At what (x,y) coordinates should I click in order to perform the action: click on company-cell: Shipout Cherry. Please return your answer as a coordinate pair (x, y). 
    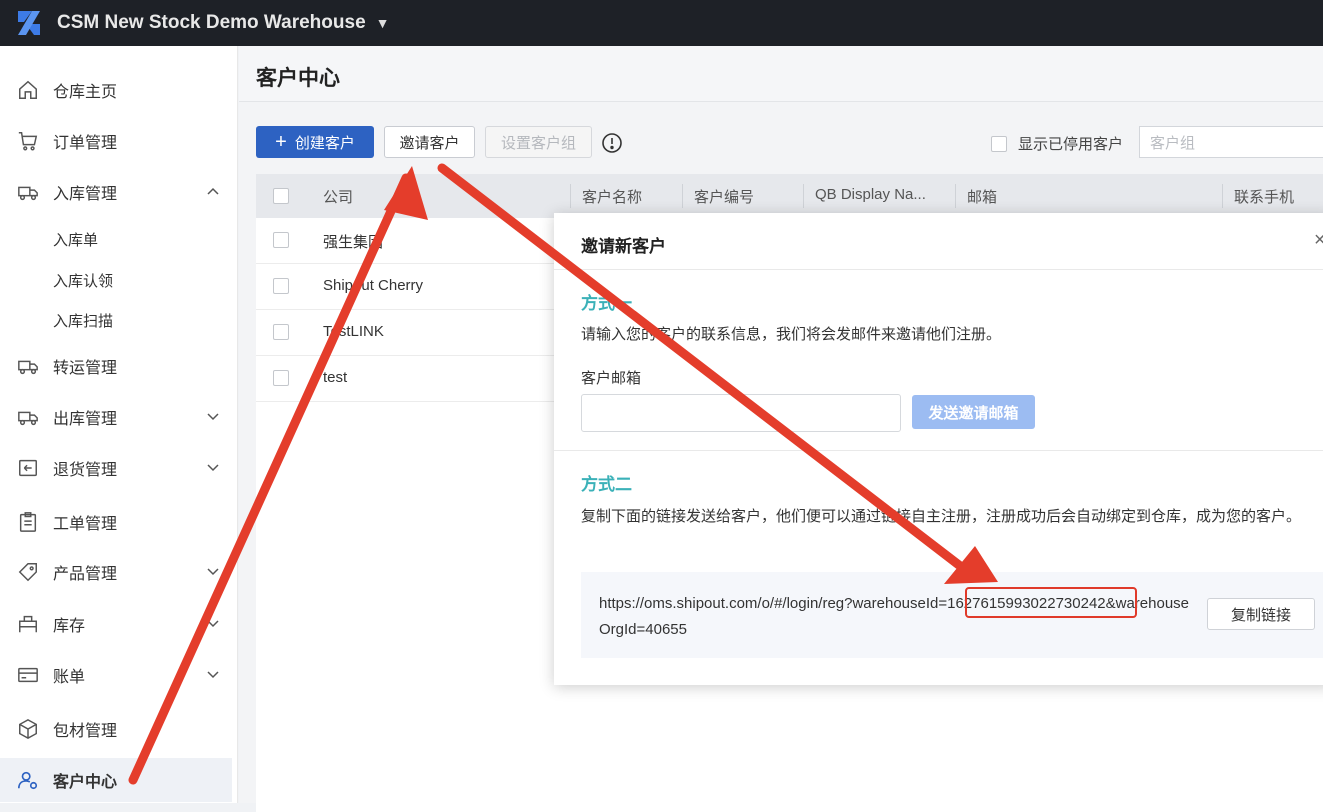
    Looking at the image, I should click on (373, 285).